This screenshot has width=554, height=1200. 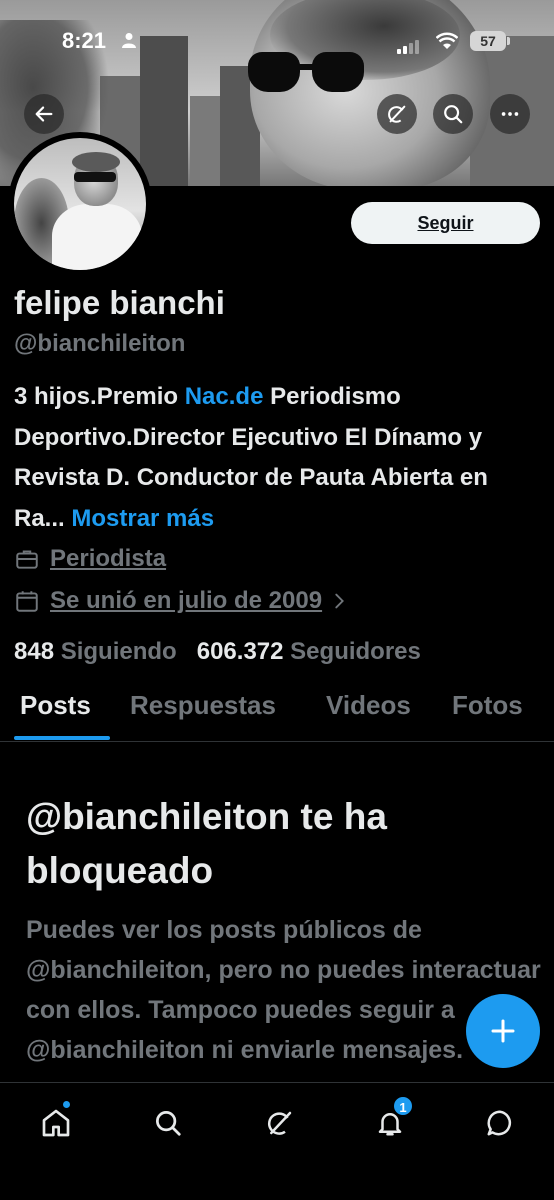 What do you see at coordinates (392, 1119) in the screenshot?
I see `nav-notifications: 1` at bounding box center [392, 1119].